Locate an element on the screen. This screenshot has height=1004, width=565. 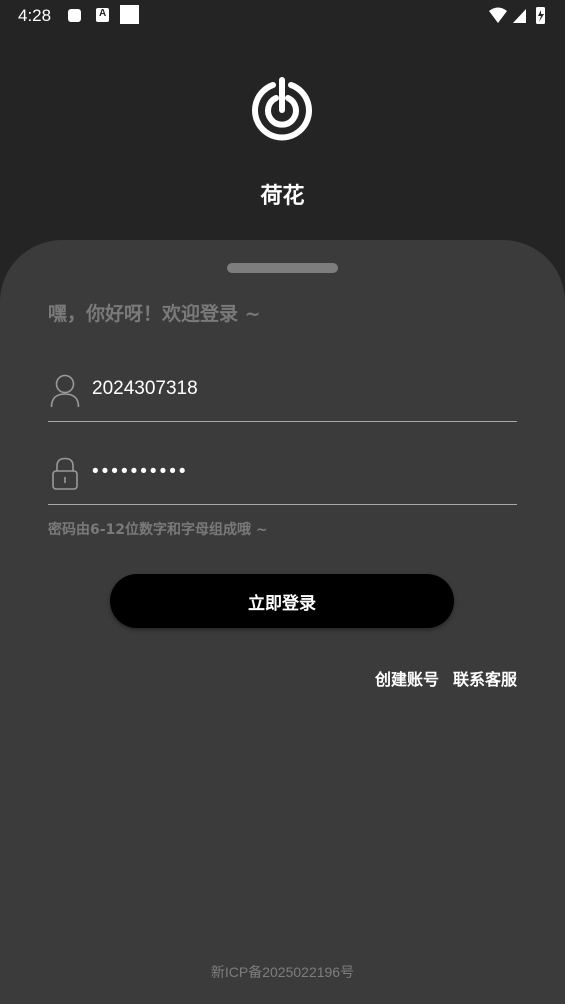
auth-links: 创建账号 联系客服 is located at coordinates (446, 678).